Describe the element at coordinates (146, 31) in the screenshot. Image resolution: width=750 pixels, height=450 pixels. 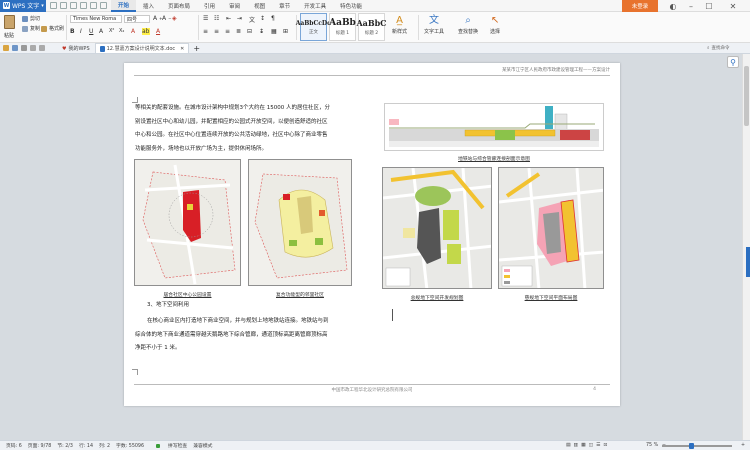
I see `highlight-button: ab` at that location.